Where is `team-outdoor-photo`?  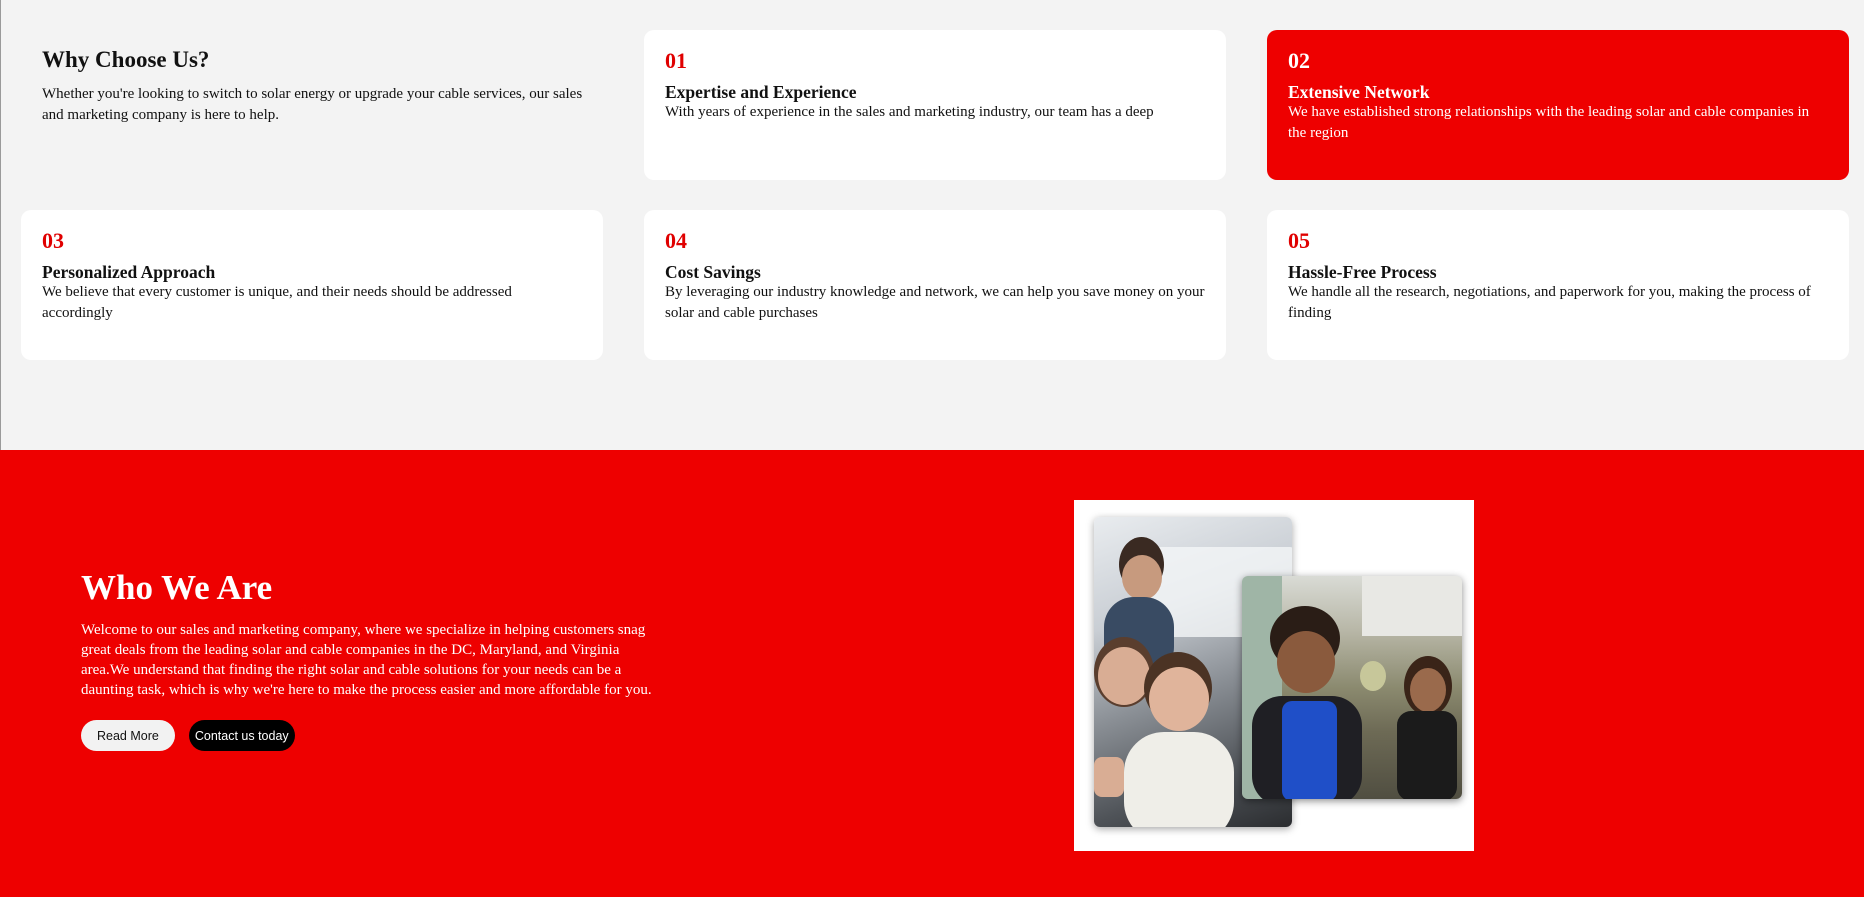 team-outdoor-photo is located at coordinates (1352, 687).